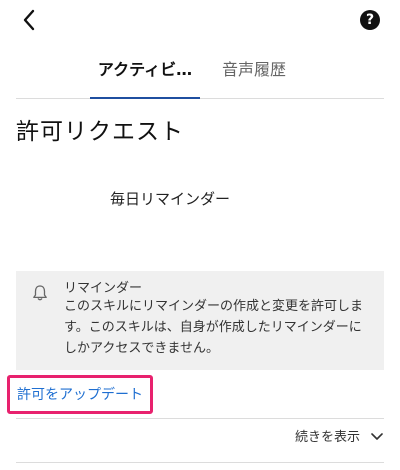 The width and height of the screenshot is (400, 470). Describe the element at coordinates (100, 132) in the screenshot. I see `page-title: 許可リクエスト` at that location.